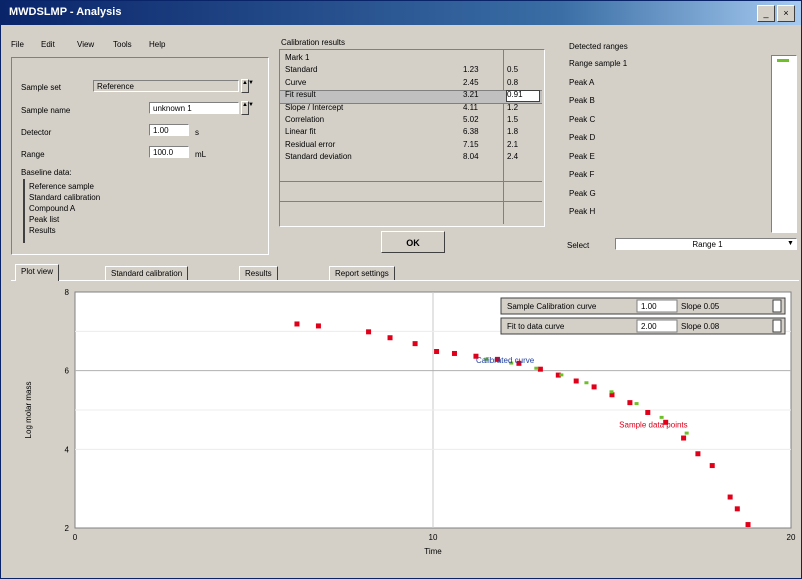  Describe the element at coordinates (33, 154) in the screenshot. I see `range-label: Range` at that location.